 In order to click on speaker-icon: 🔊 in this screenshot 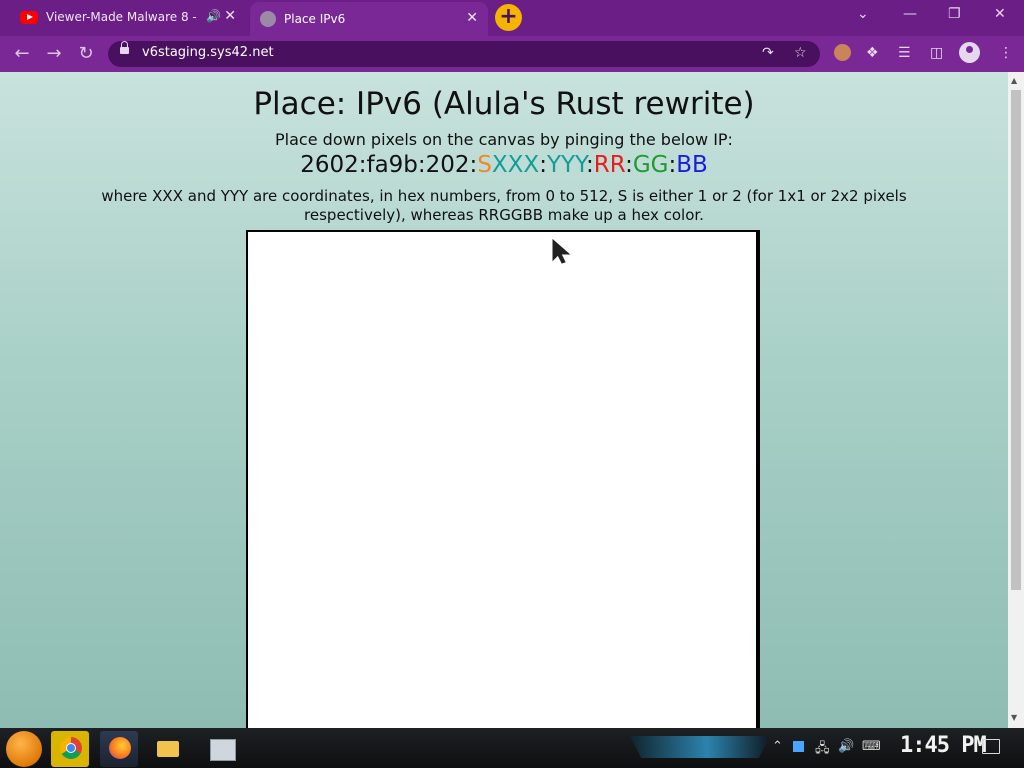, I will do `click(213, 16)`.